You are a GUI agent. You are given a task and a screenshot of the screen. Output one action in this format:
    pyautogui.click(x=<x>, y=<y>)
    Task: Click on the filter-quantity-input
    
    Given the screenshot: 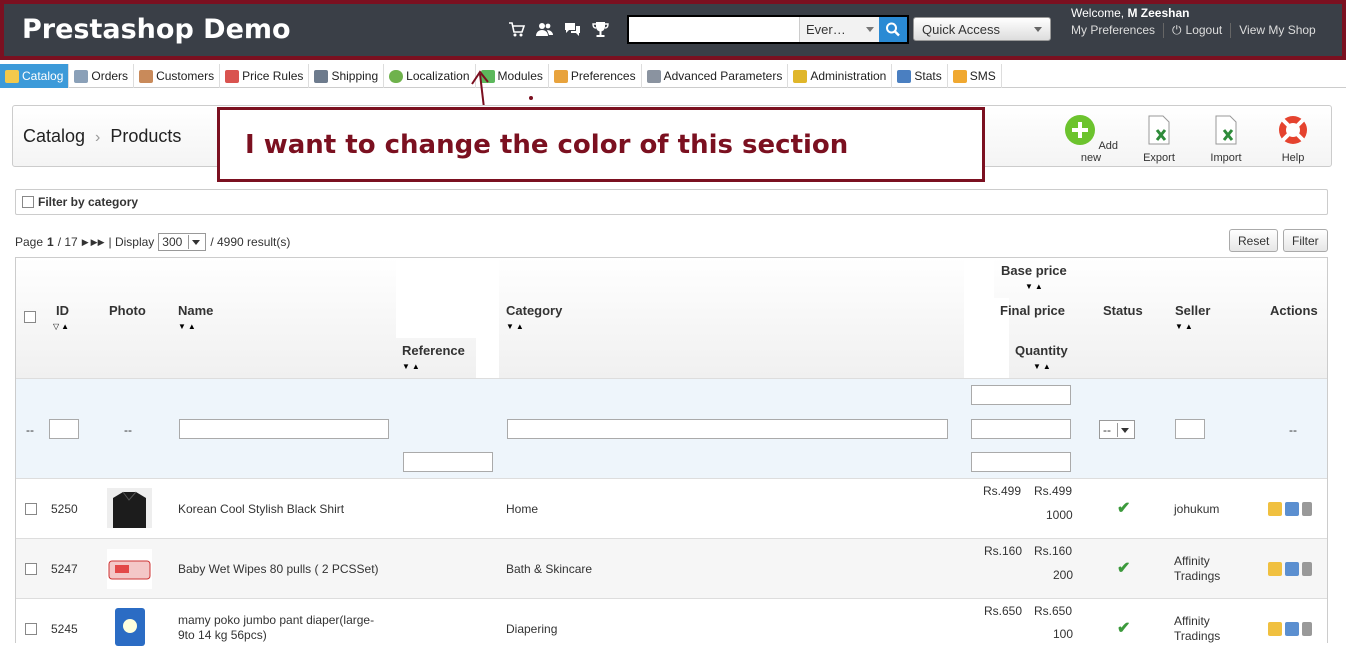 What is the action you would take?
    pyautogui.click(x=1021, y=462)
    